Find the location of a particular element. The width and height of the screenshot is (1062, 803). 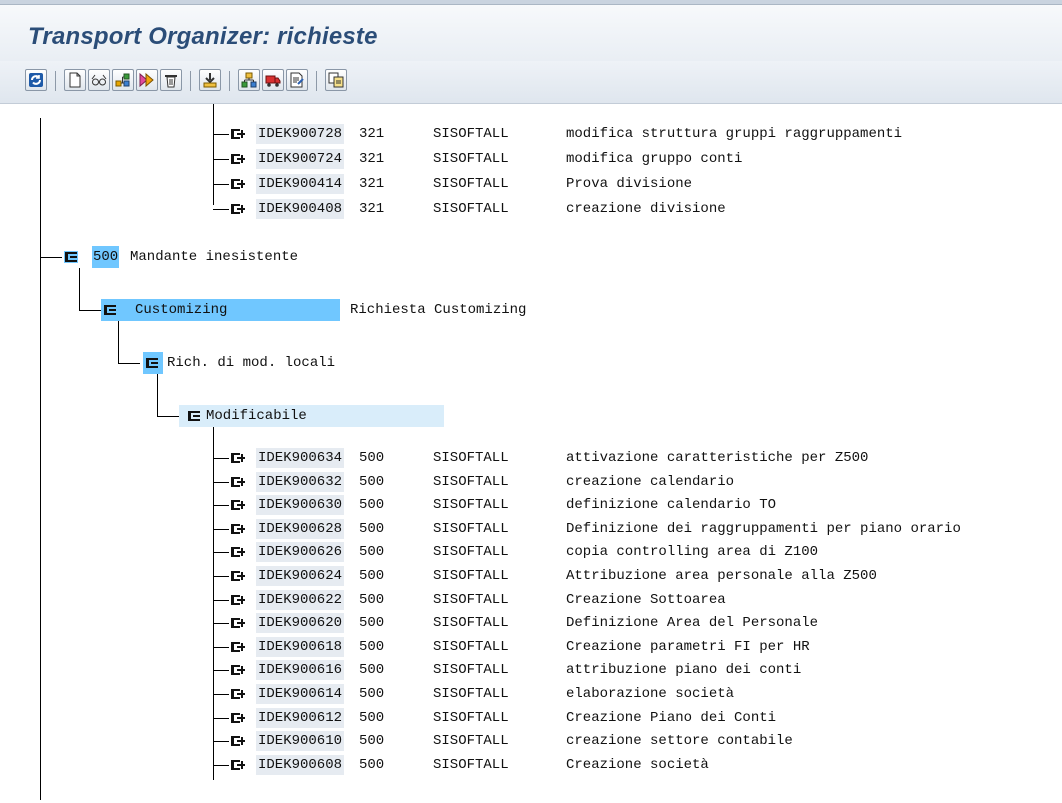

create-button is located at coordinates (75, 80).